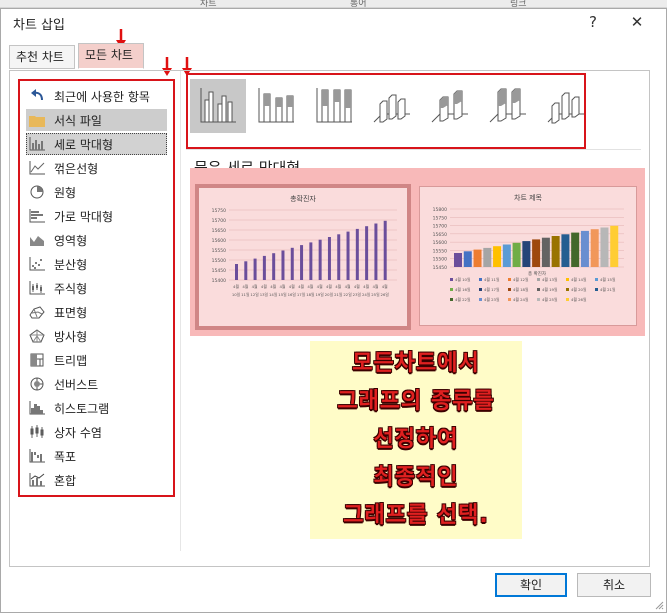  I want to click on clustered-column-icon, so click(218, 106).